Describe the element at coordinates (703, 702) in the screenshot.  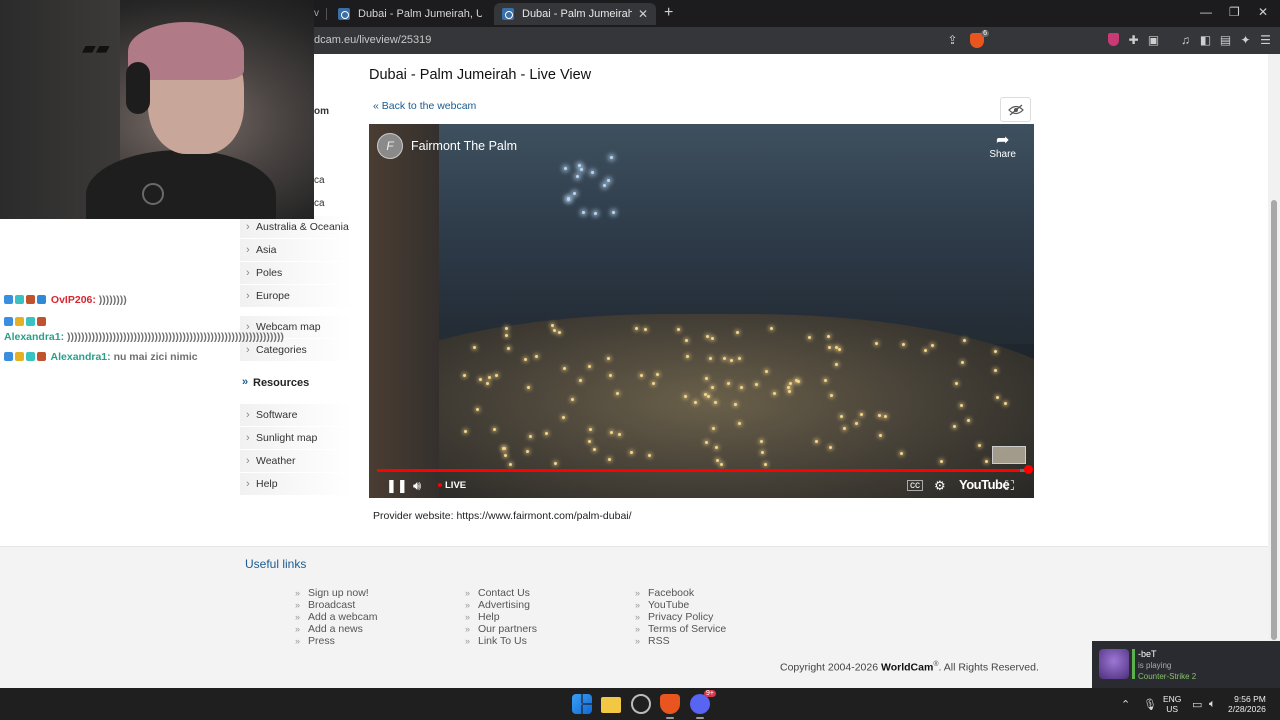
I see `discord-icon` at that location.